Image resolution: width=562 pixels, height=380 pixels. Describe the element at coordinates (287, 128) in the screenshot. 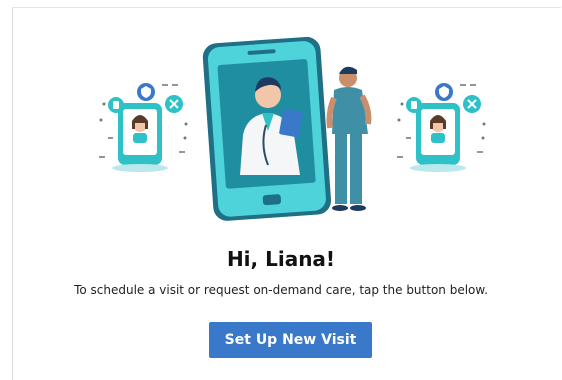

I see `doctor-phone-illustration` at that location.